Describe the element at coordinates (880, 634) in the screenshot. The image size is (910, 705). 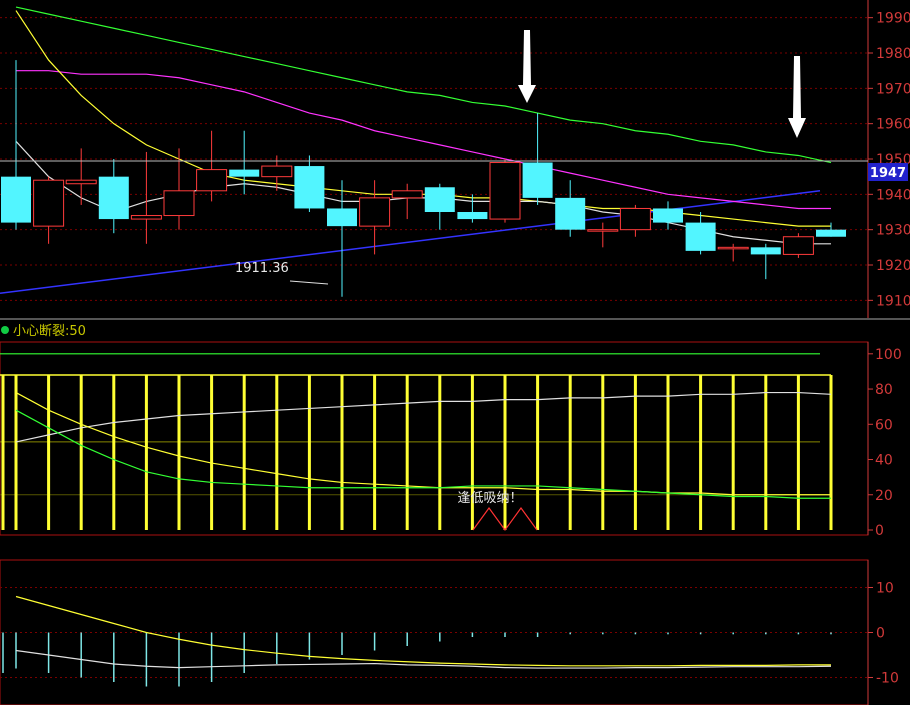
I see `macd-tick-label: 0` at that location.